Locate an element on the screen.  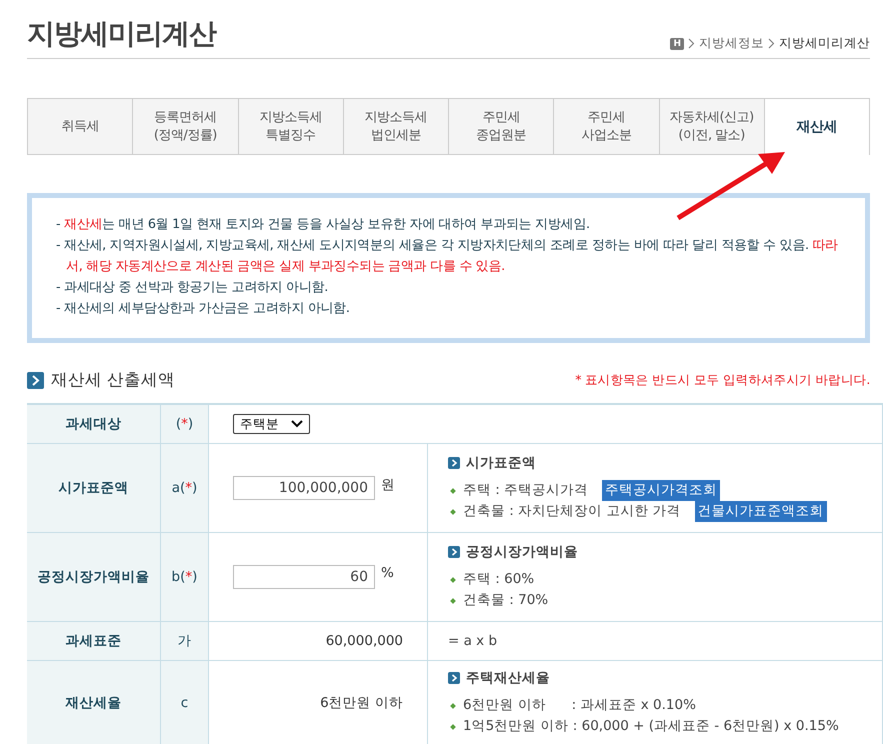
tab: 자동차세(신고) (이전, 말소) is located at coordinates (712, 127).